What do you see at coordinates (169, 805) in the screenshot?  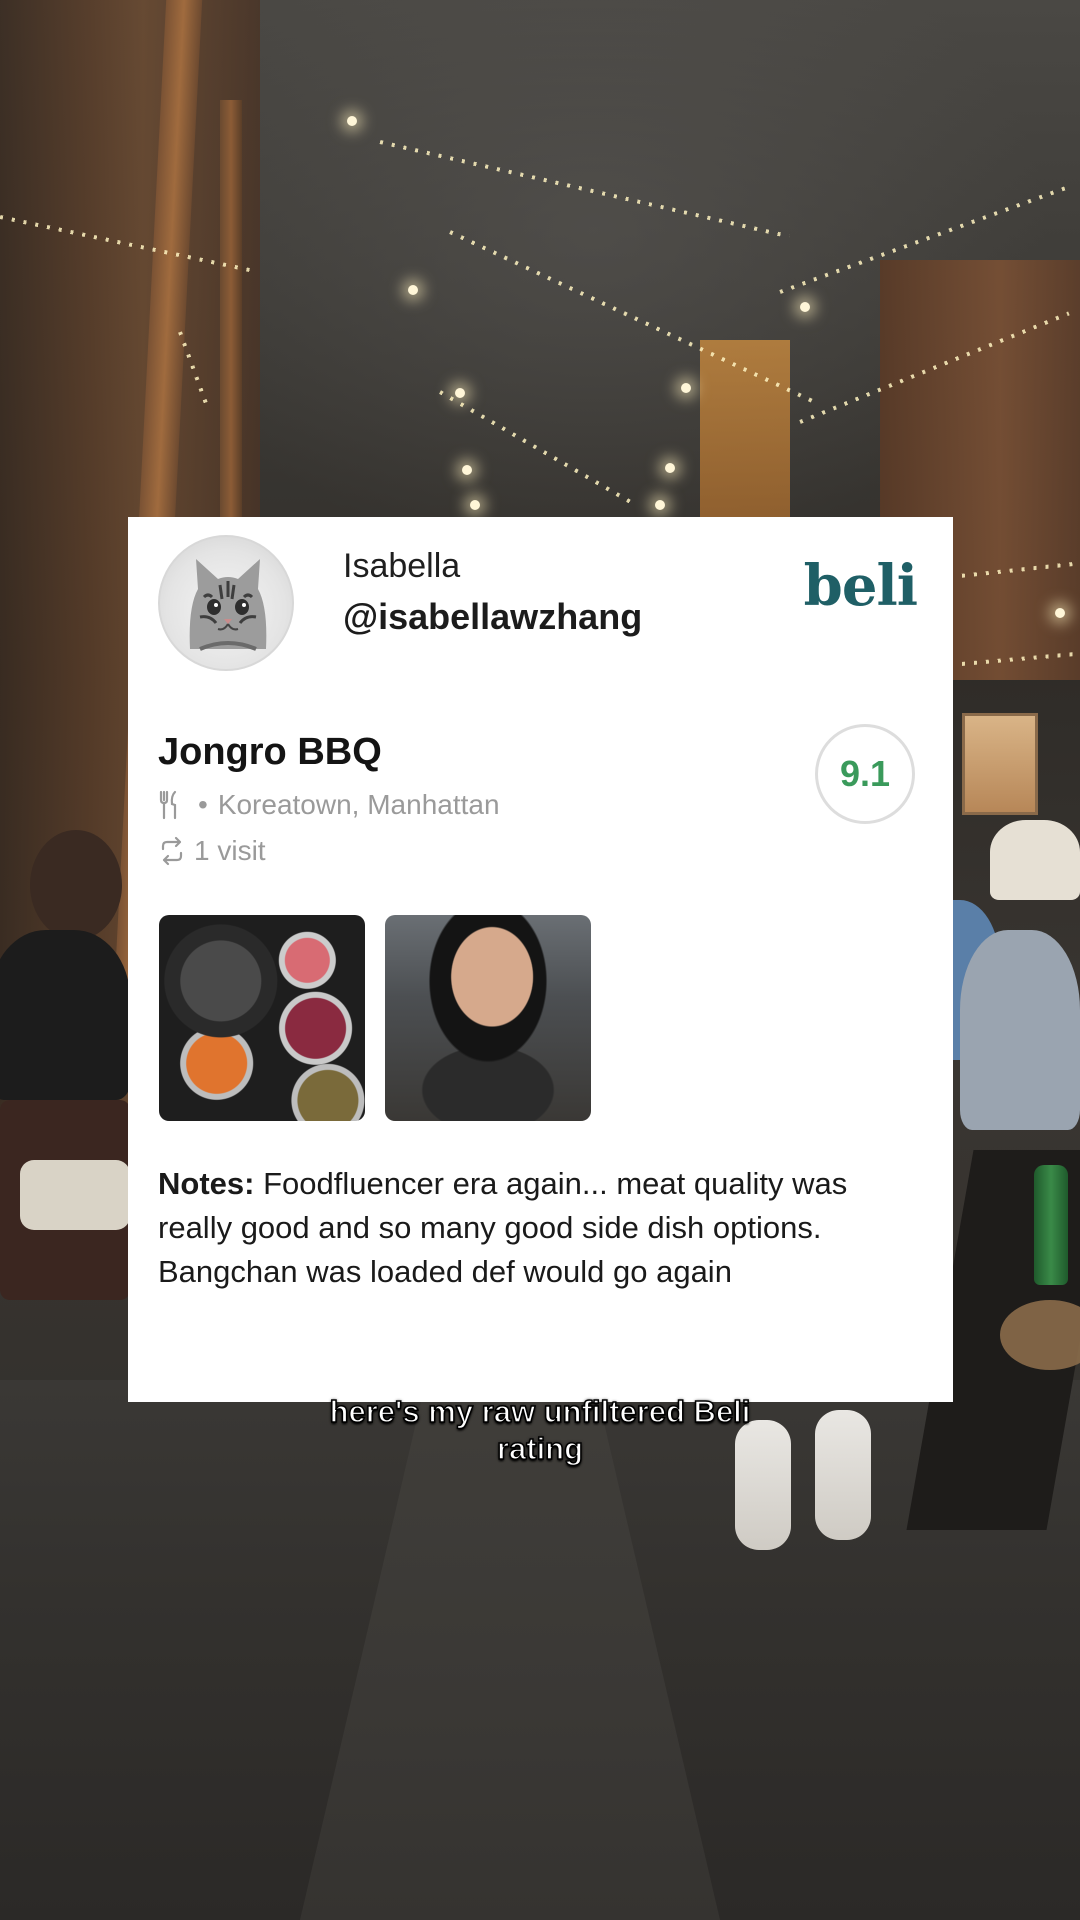 I see `fork-knife-icon` at bounding box center [169, 805].